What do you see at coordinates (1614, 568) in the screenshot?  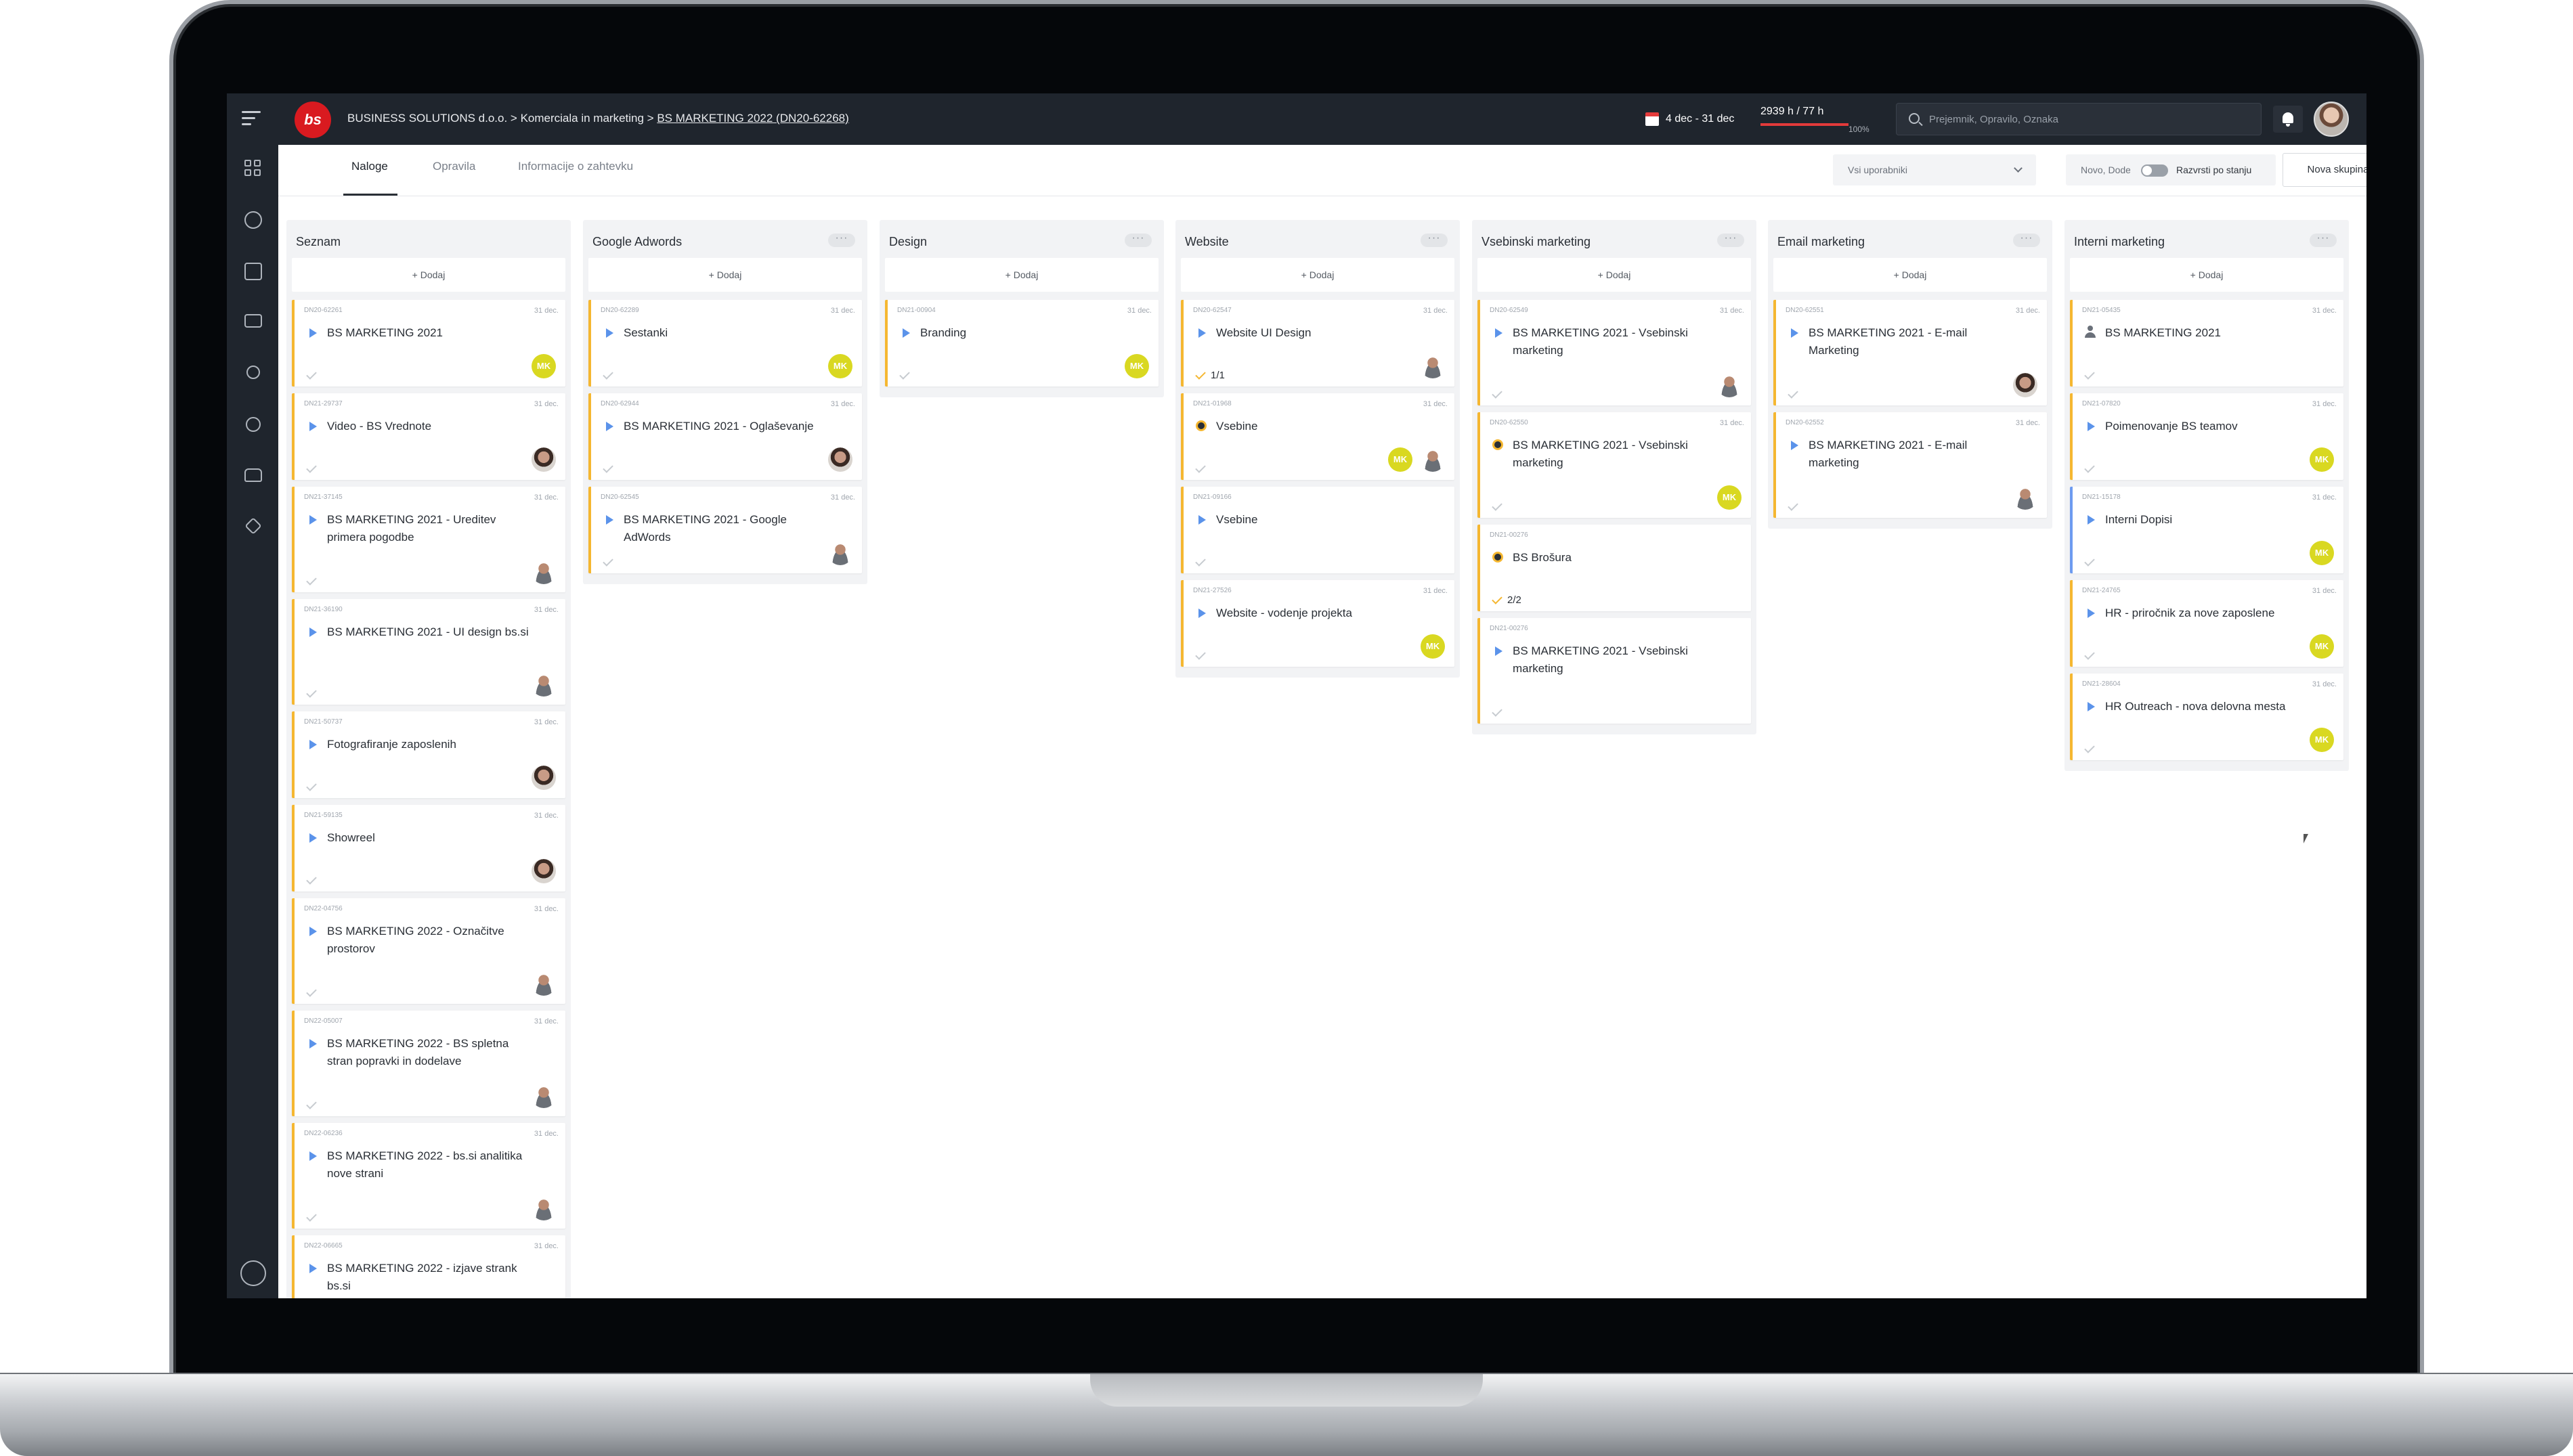 I see `task-card: DN21-00276 BS Brošura 2/2` at bounding box center [1614, 568].